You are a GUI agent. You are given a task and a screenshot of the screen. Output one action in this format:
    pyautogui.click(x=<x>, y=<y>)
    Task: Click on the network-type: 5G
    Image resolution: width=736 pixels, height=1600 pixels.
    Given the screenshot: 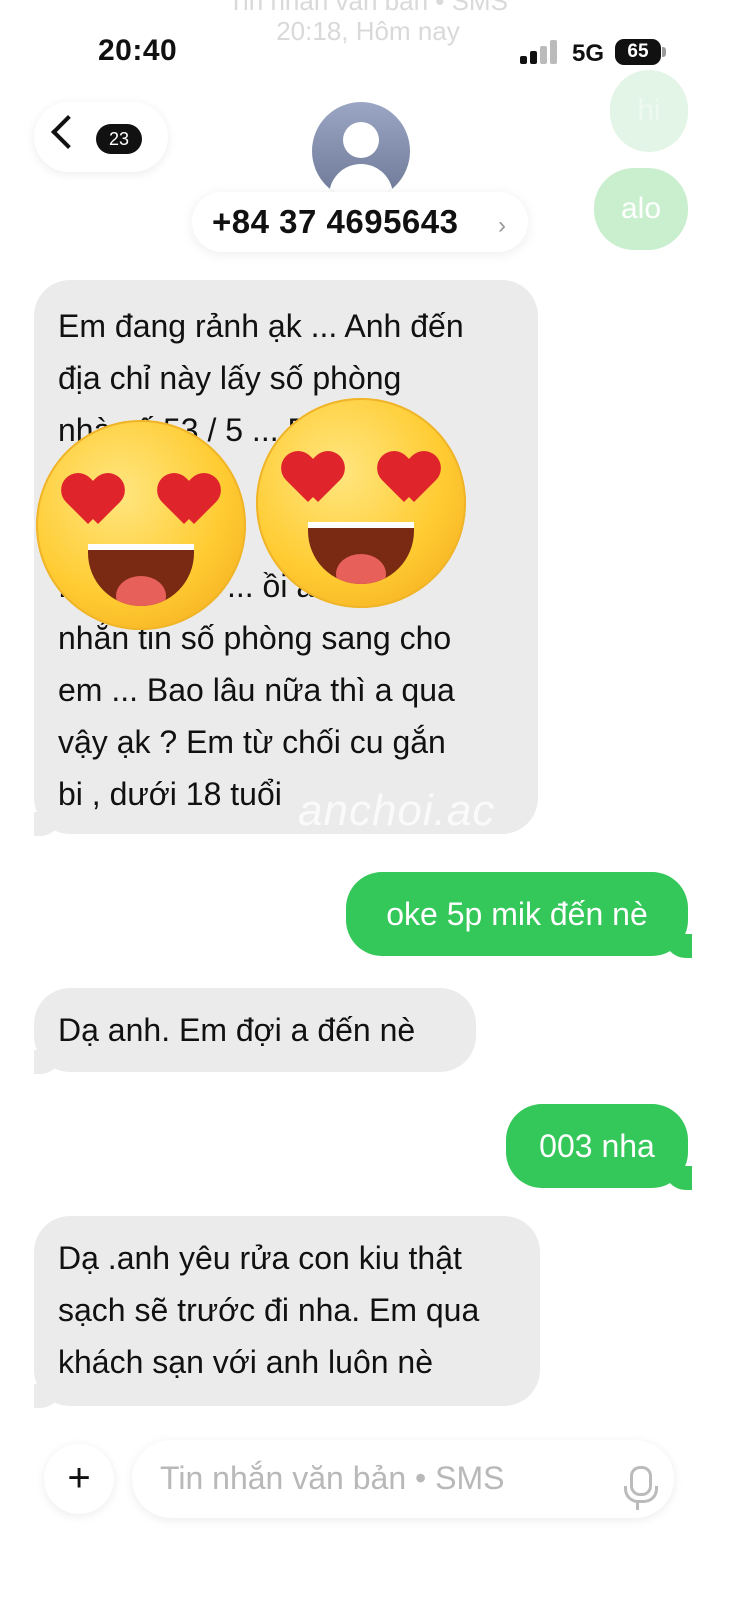 What is the action you would take?
    pyautogui.click(x=588, y=53)
    